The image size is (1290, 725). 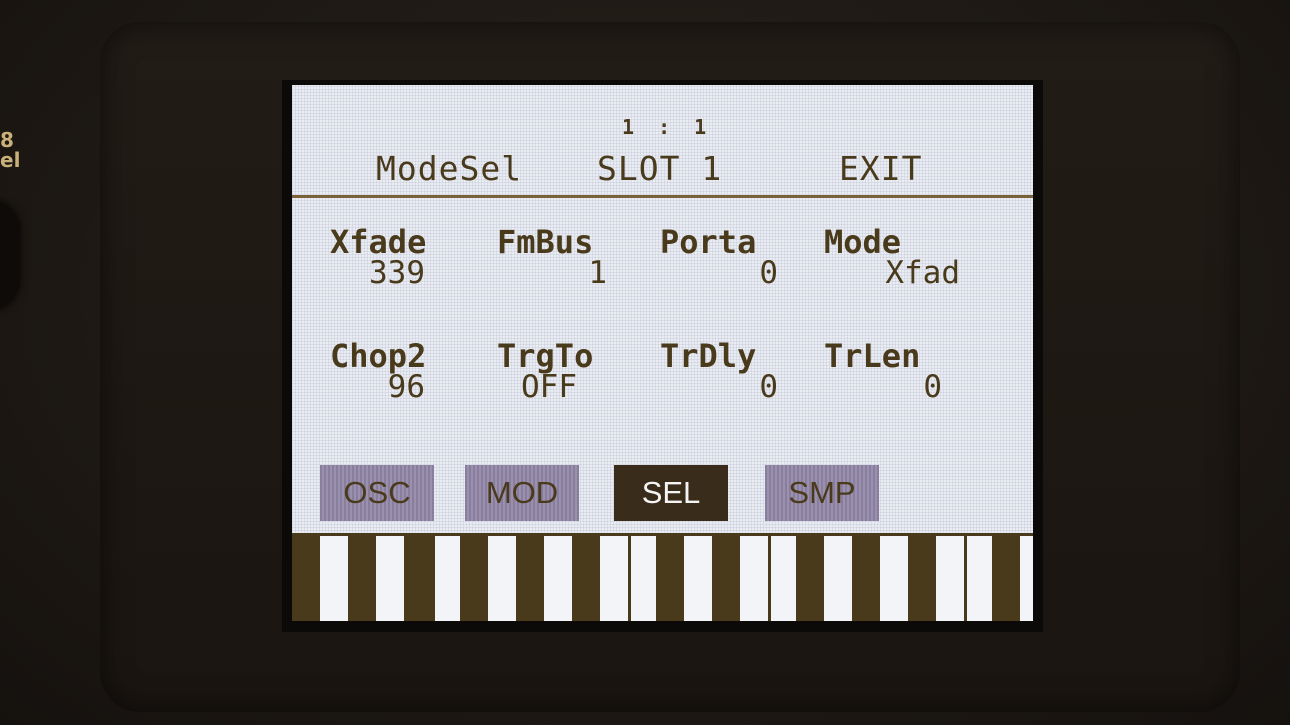 I want to click on pattern-position: 1, so click(x=667, y=127).